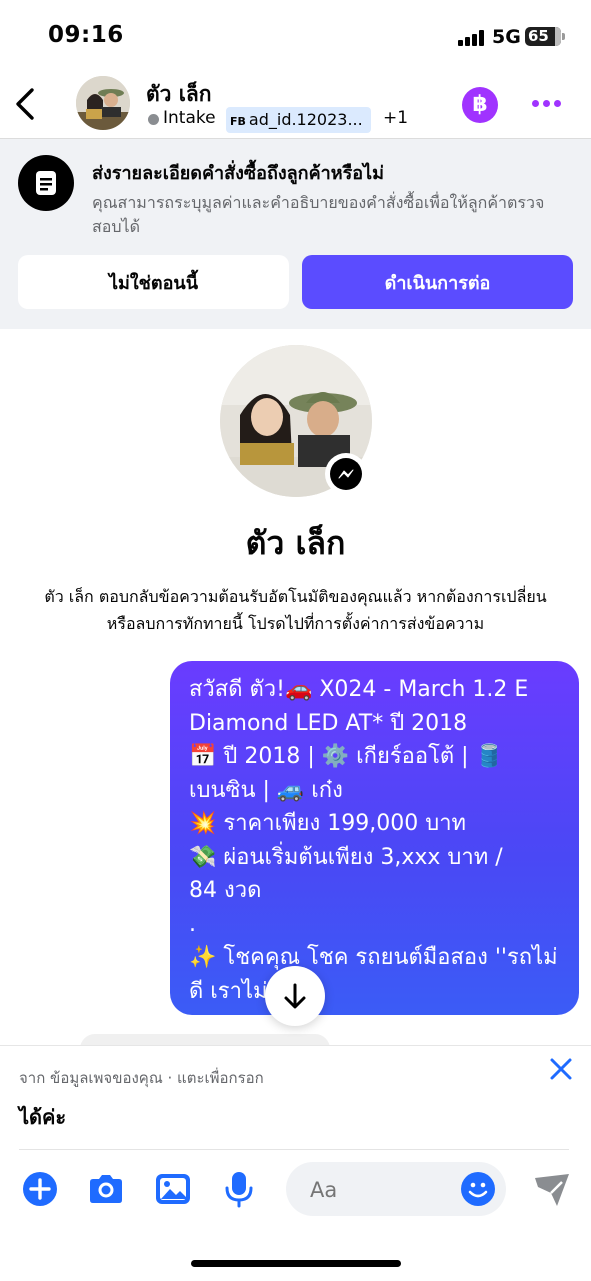  What do you see at coordinates (153, 119) in the screenshot?
I see `status-dot` at bounding box center [153, 119].